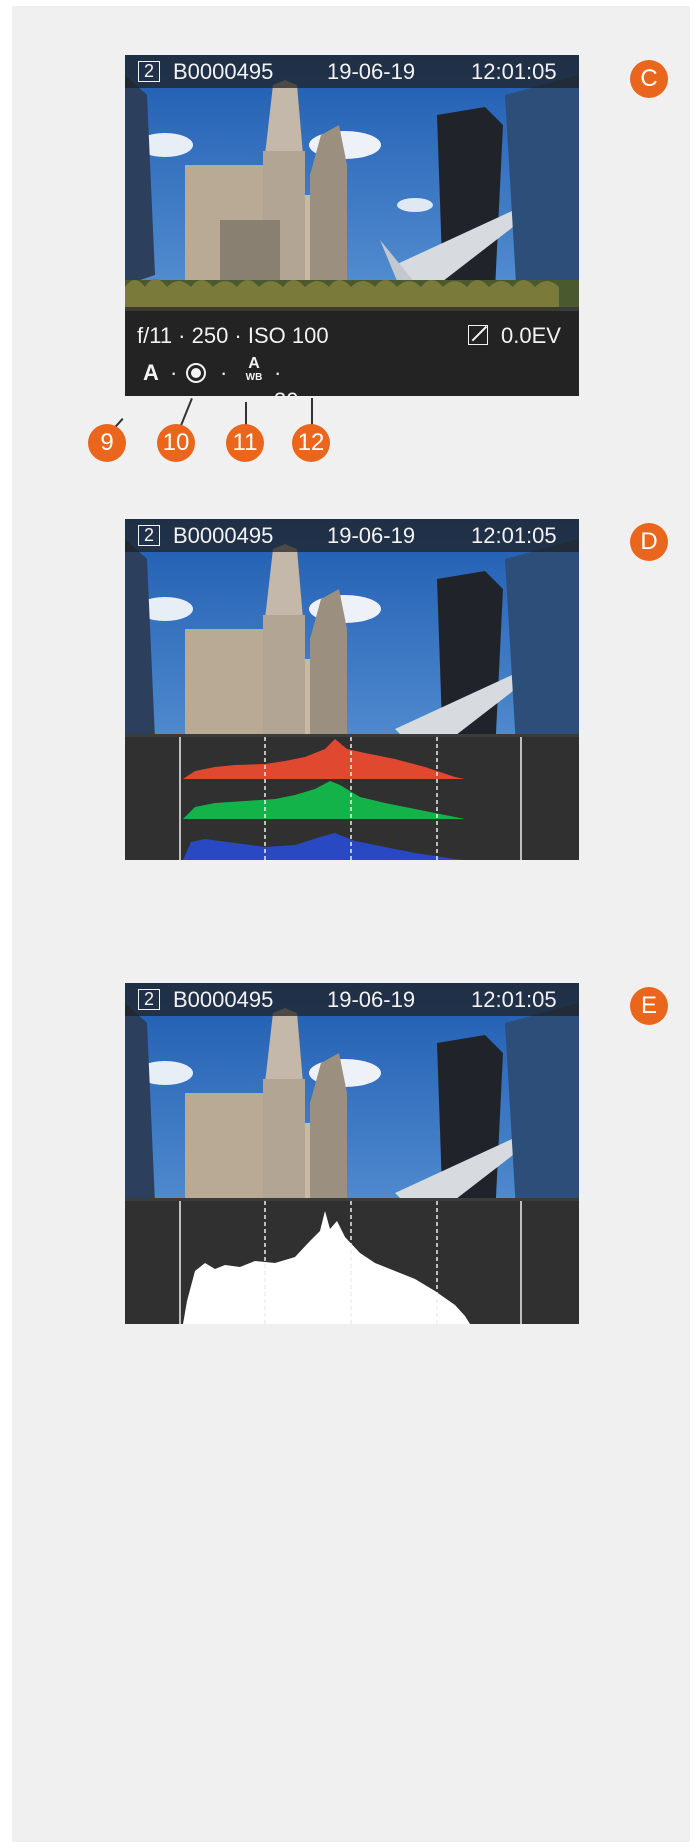 This screenshot has height=1848, width=698. What do you see at coordinates (352, 1153) in the screenshot?
I see `camera-screen-e: 2 B0000495 19-06-19 12:01:05` at bounding box center [352, 1153].